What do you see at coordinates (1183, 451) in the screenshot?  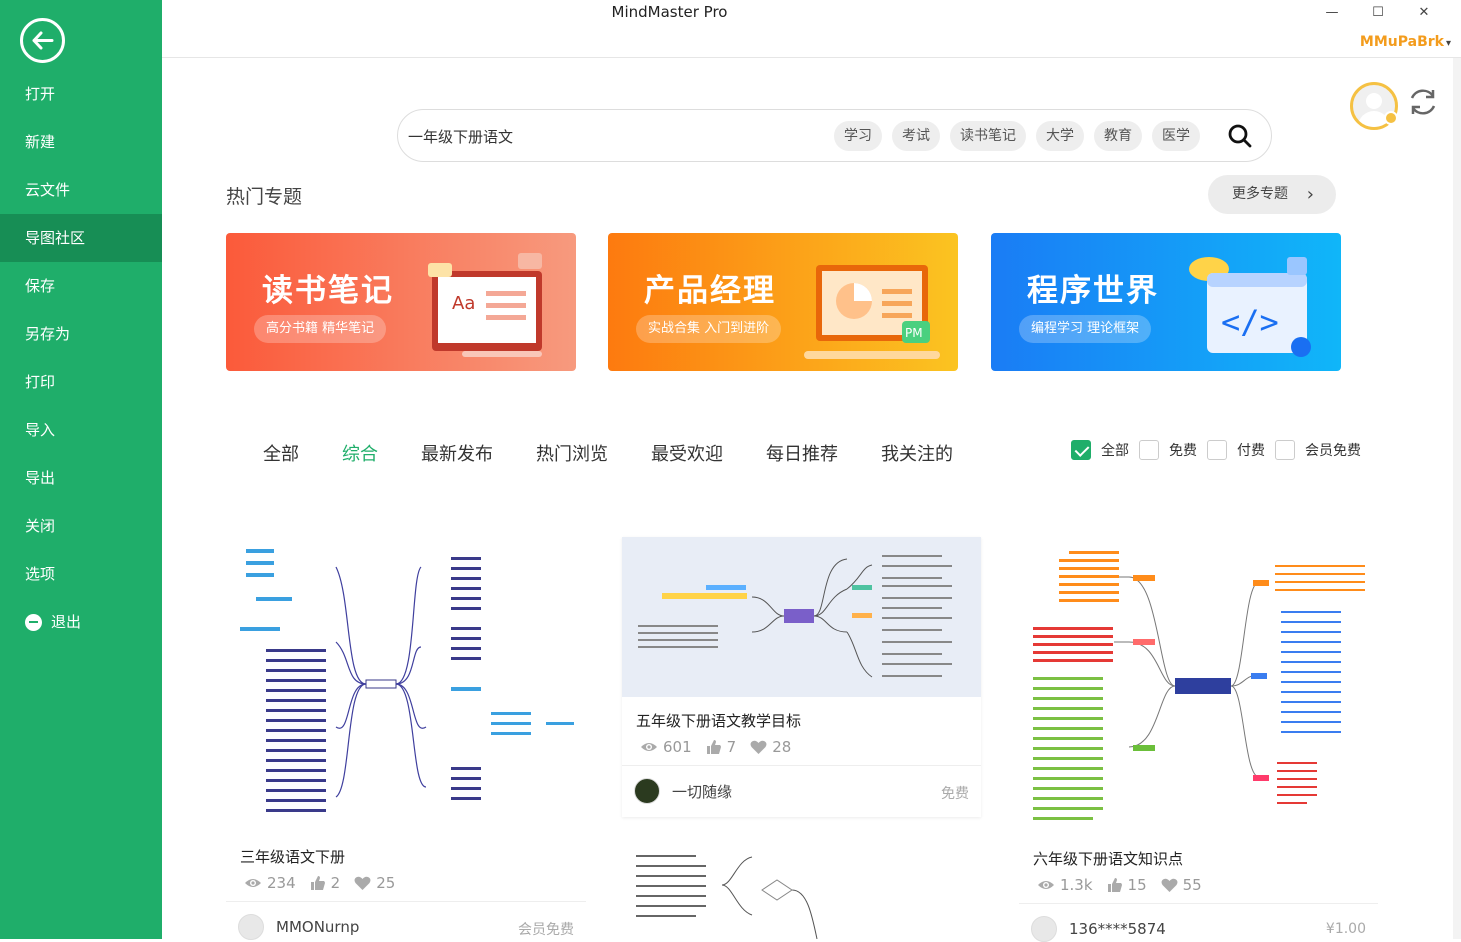 I see `filter-label: 免费` at bounding box center [1183, 451].